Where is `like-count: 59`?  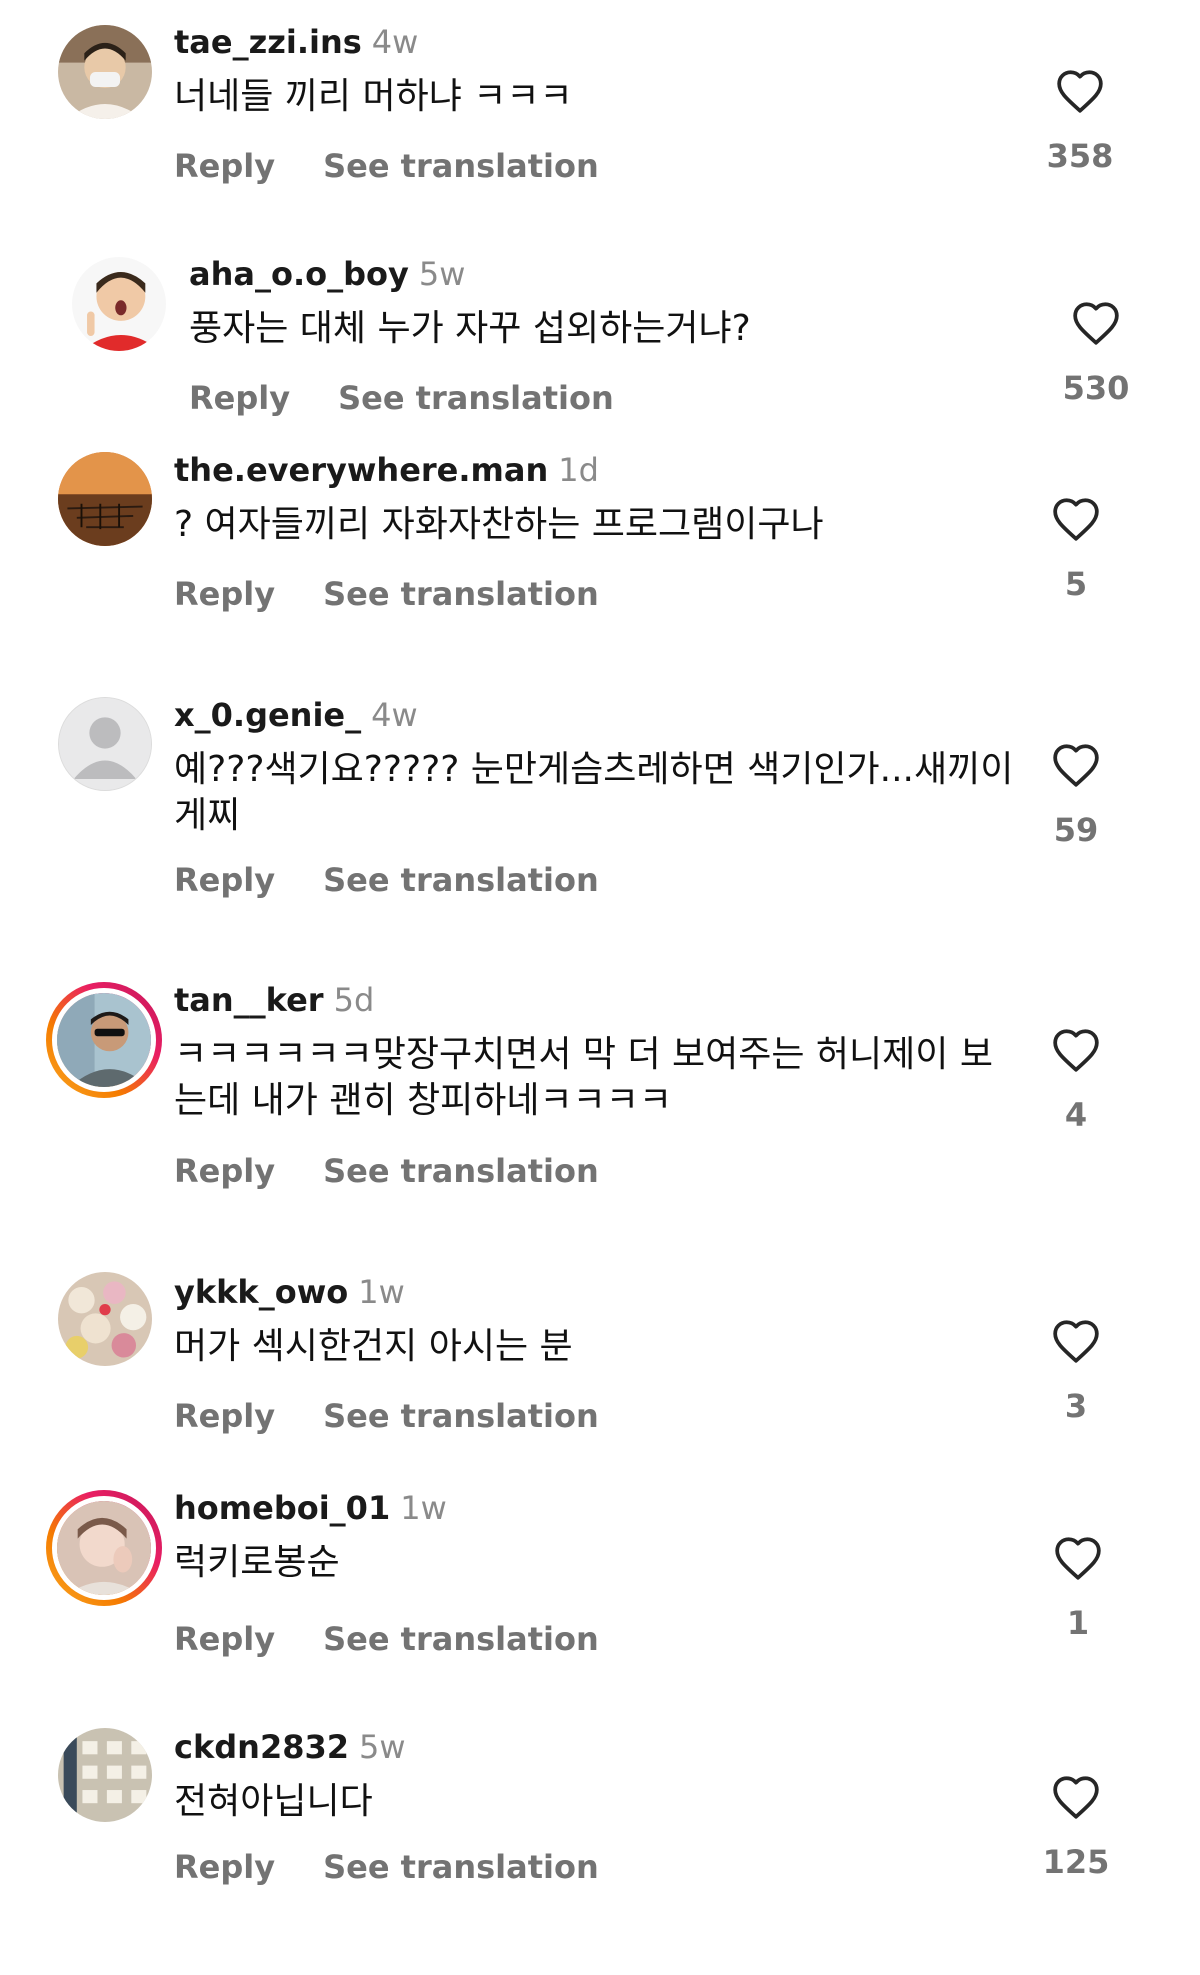
like-count: 59 is located at coordinates (1076, 830).